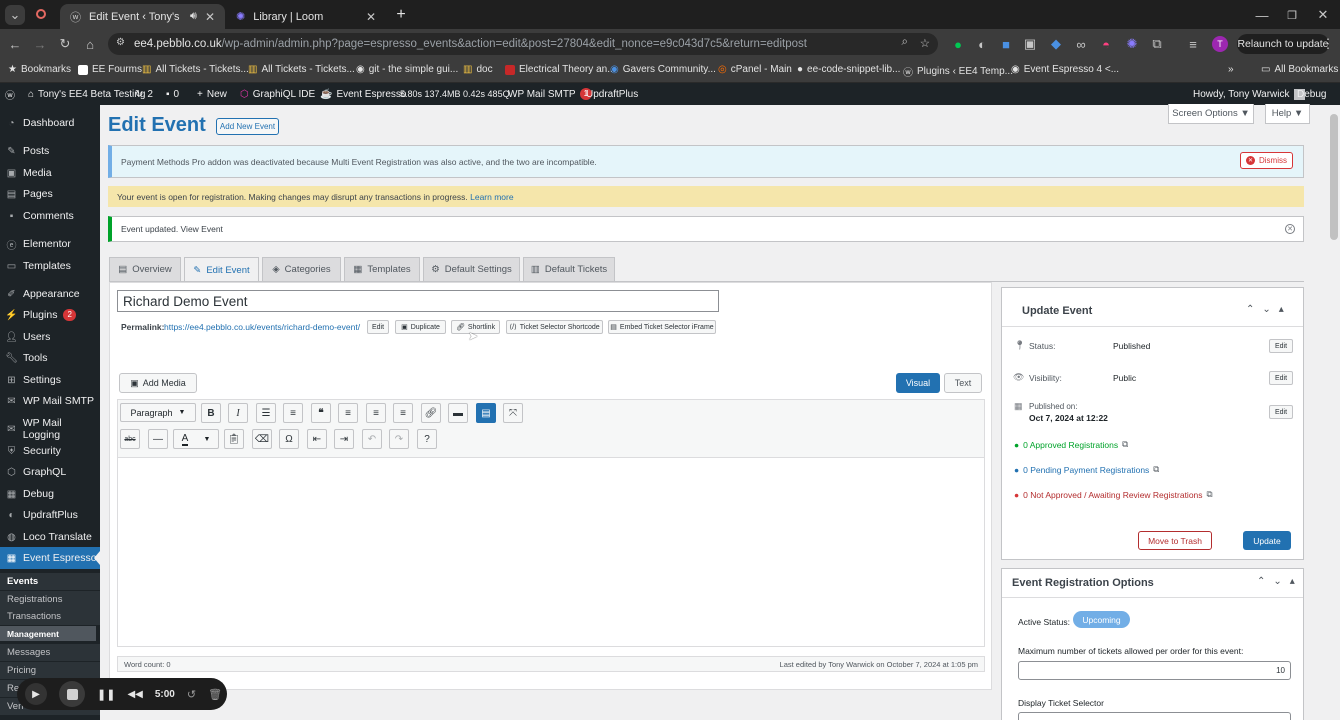 The height and width of the screenshot is (720, 1340). I want to click on rewind-icon: ◀◀, so click(134, 694).